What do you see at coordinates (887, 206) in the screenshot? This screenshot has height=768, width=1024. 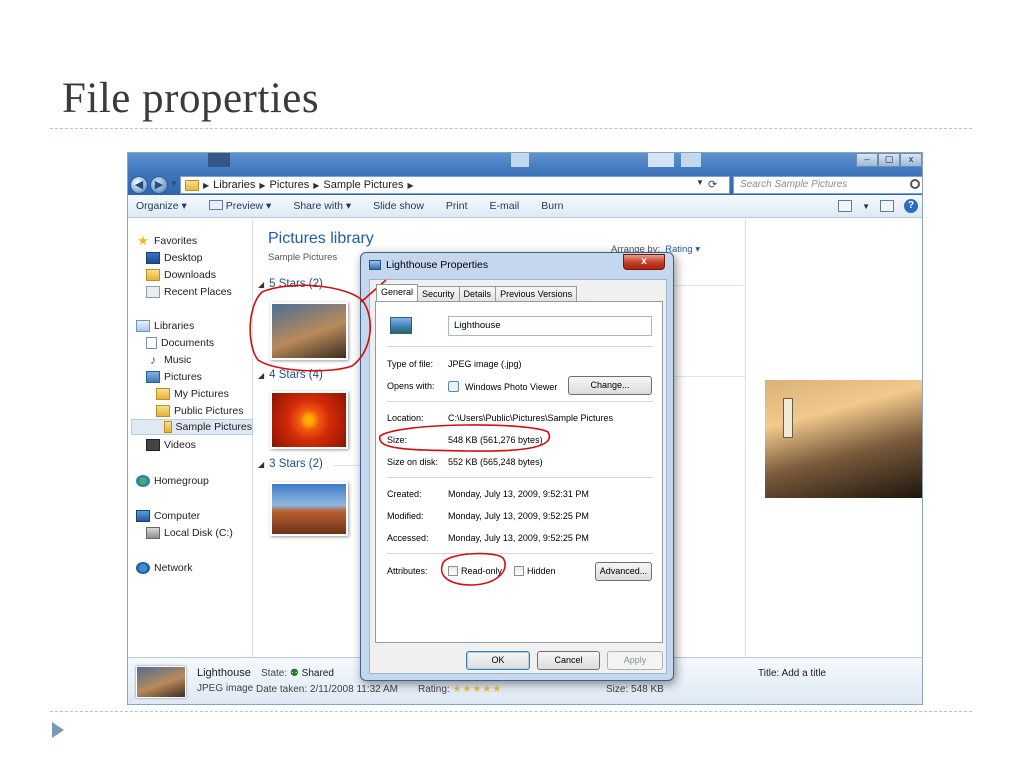 I see `preview-pane-icon` at bounding box center [887, 206].